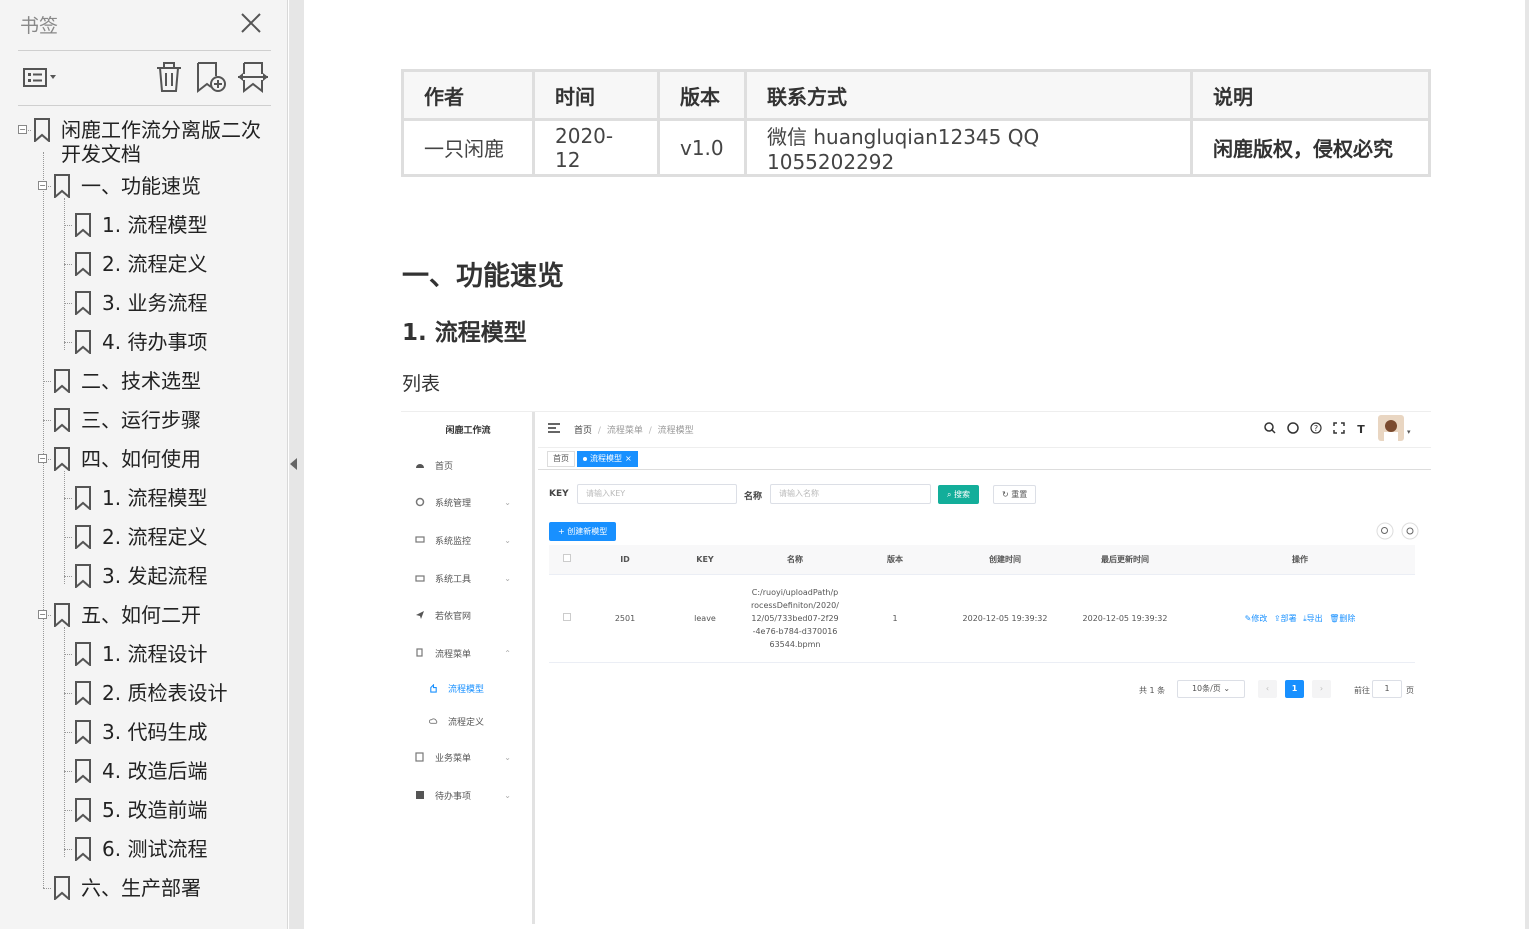  What do you see at coordinates (140, 307) in the screenshot?
I see `bookmark-item: 3. 业务流程` at bounding box center [140, 307].